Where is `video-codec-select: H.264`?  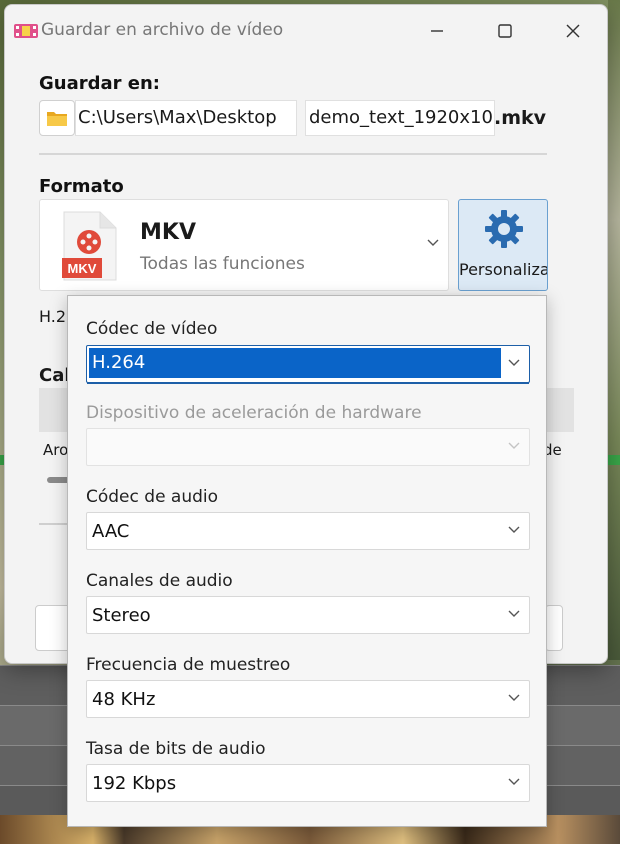 video-codec-select: H.264 is located at coordinates (308, 364).